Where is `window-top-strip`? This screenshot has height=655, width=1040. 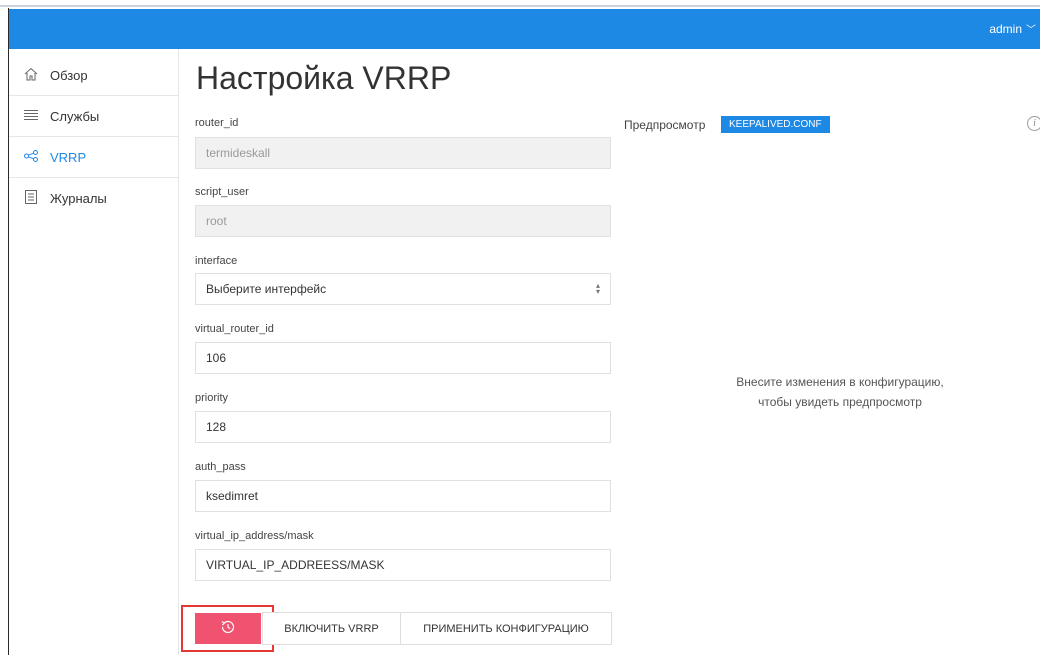
window-top-strip is located at coordinates (520, 3).